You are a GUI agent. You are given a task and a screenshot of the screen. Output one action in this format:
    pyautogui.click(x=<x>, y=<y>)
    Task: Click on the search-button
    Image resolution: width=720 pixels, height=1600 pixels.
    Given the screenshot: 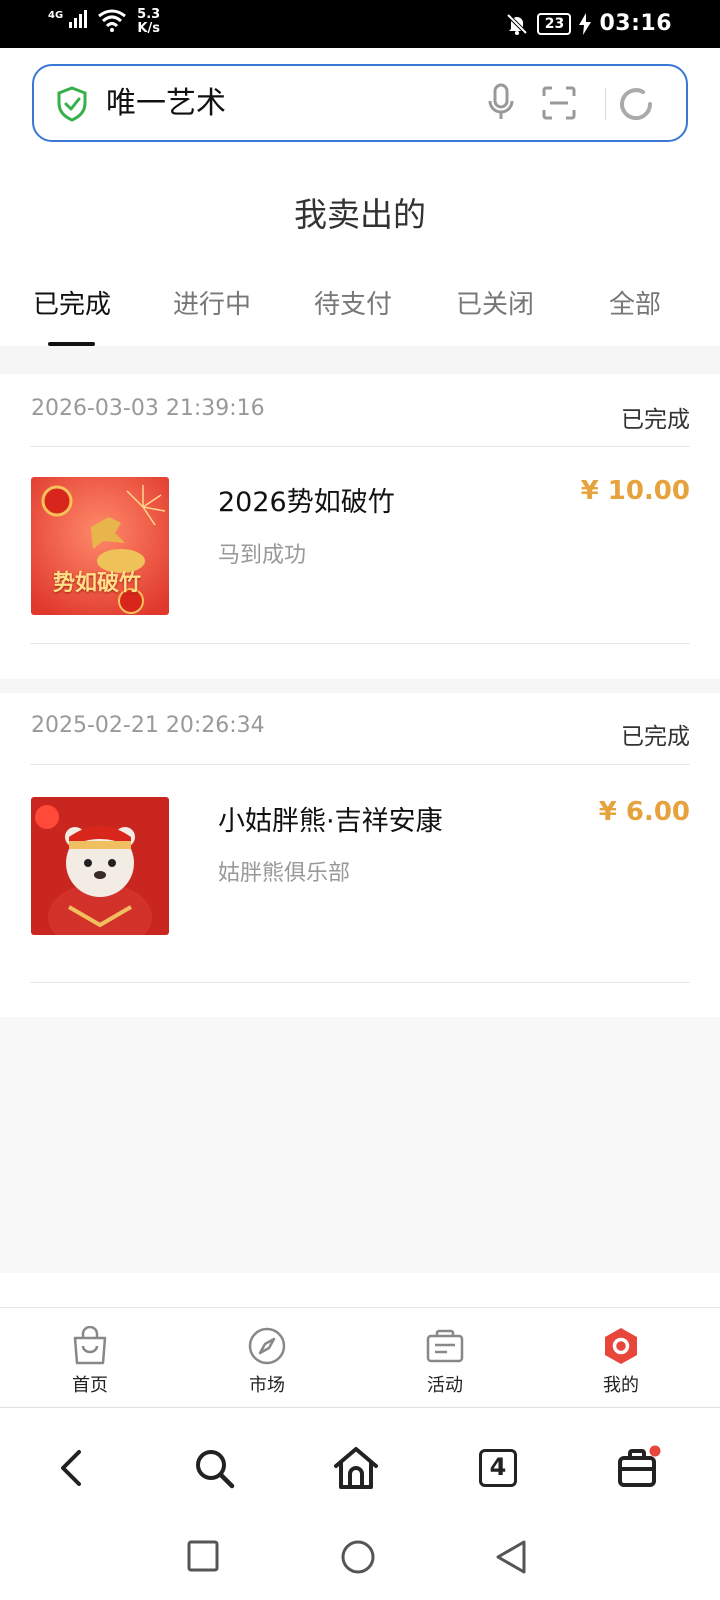 What is the action you would take?
    pyautogui.click(x=214, y=1468)
    